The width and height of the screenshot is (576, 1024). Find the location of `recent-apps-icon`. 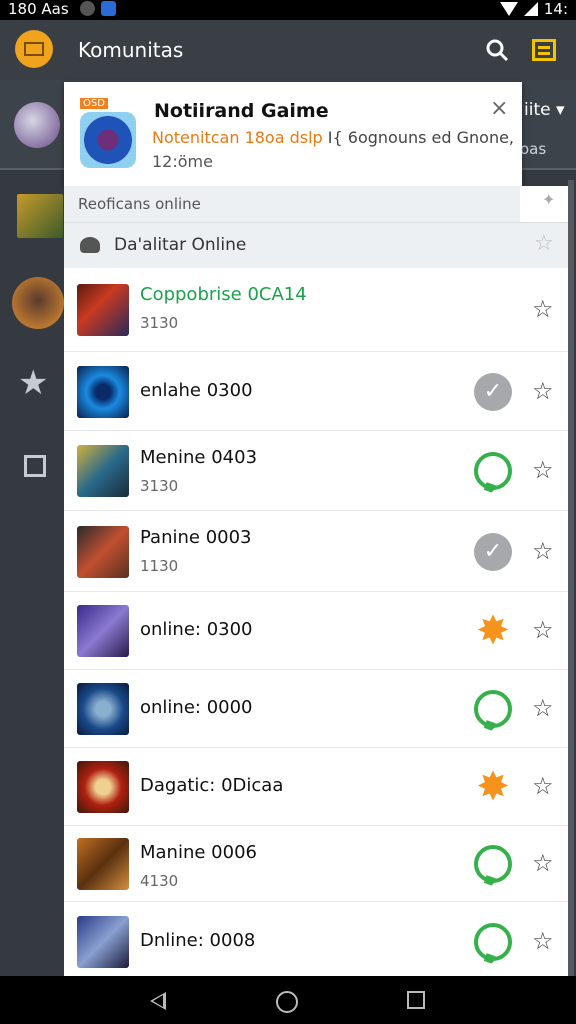

recent-apps-icon is located at coordinates (416, 1000).